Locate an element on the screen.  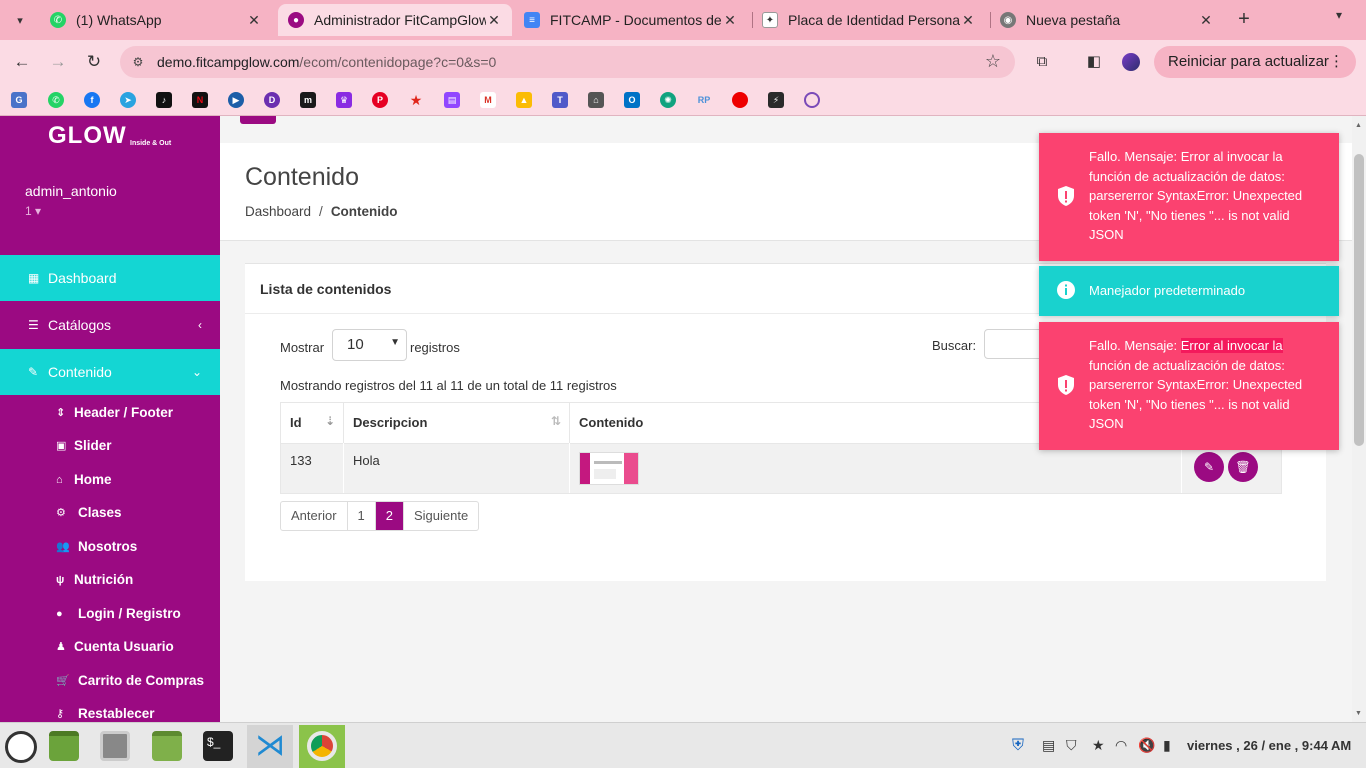
sidebar-item-carrito: 🛒 Carrito de Compras is located at coordinates (130, 680).